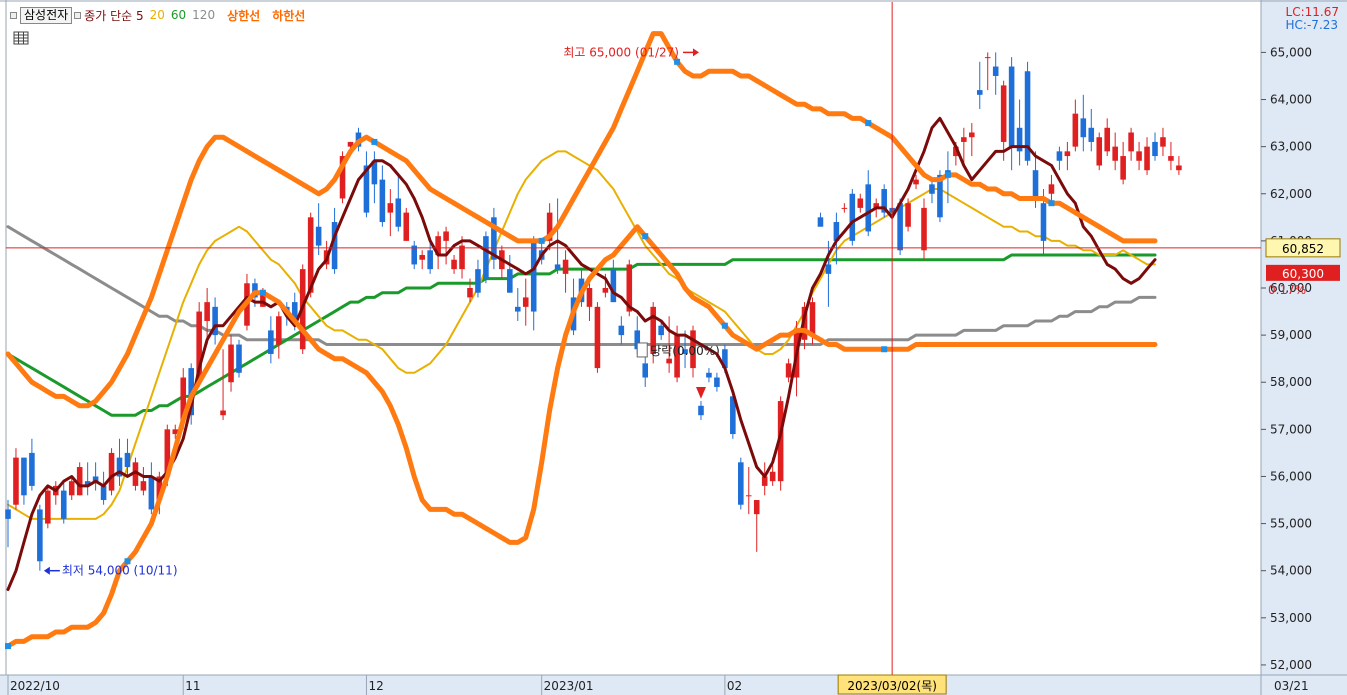 The width and height of the screenshot is (1347, 695). What do you see at coordinates (1291, 429) in the screenshot?
I see `y-tick-label: 57,000` at bounding box center [1291, 429].